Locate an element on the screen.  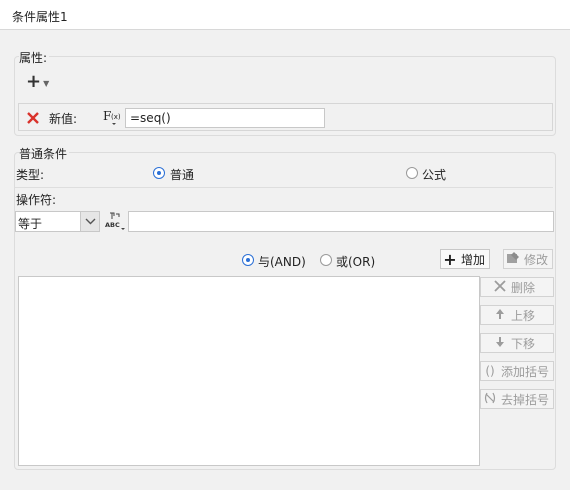
add-property-button: + ▼ is located at coordinates (40, 82).